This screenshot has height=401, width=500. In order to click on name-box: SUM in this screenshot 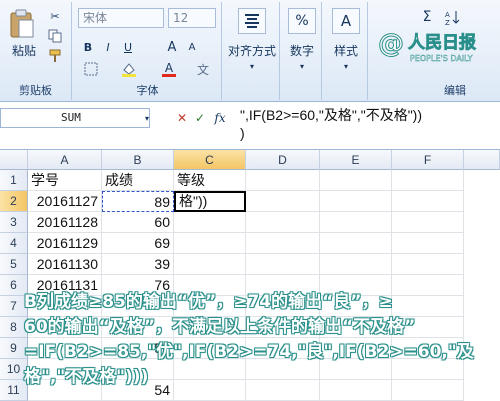, I will do `click(75, 118)`.